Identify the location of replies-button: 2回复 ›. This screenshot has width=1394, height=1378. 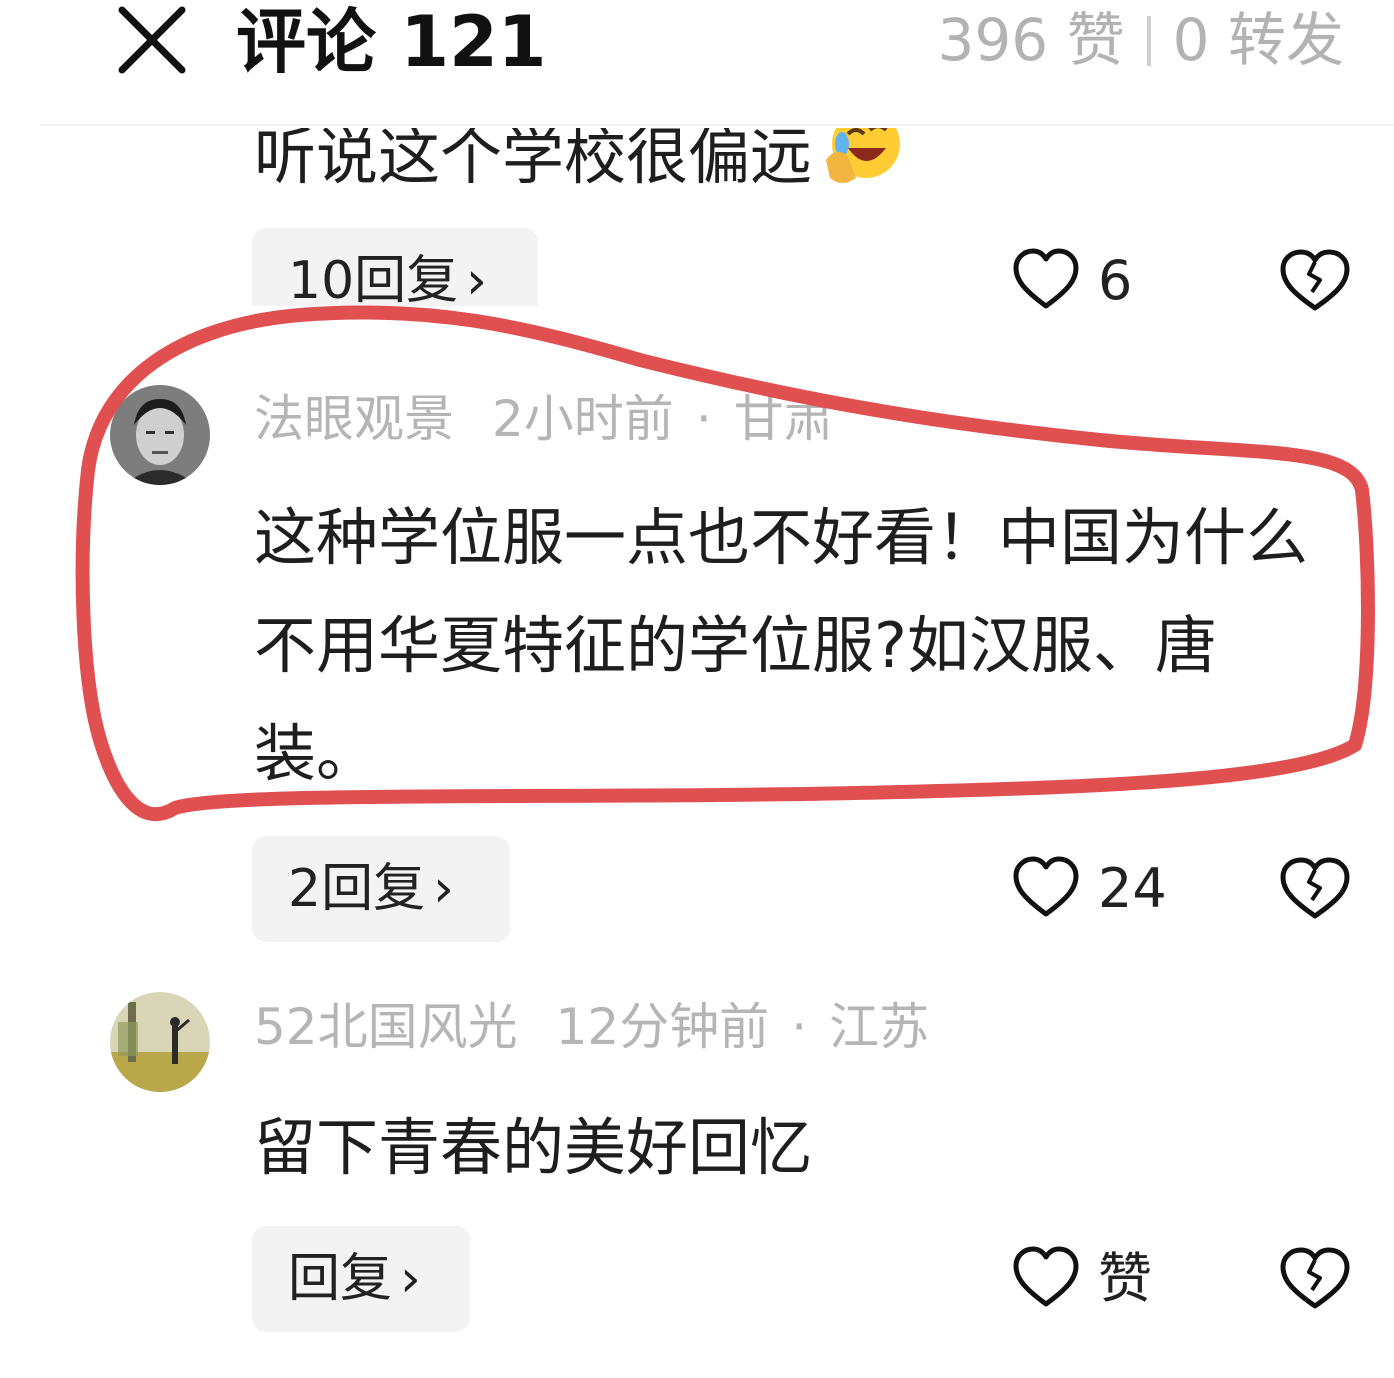
(381, 889).